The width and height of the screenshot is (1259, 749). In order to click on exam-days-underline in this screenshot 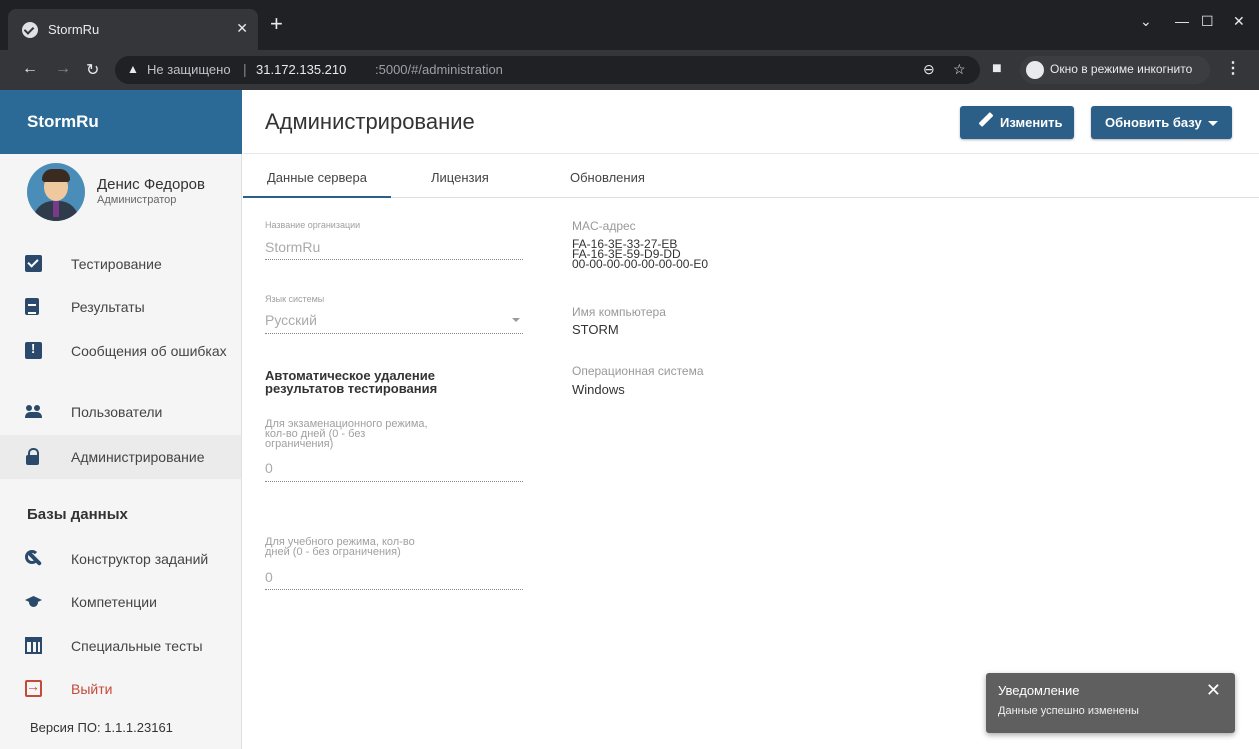, I will do `click(394, 481)`.